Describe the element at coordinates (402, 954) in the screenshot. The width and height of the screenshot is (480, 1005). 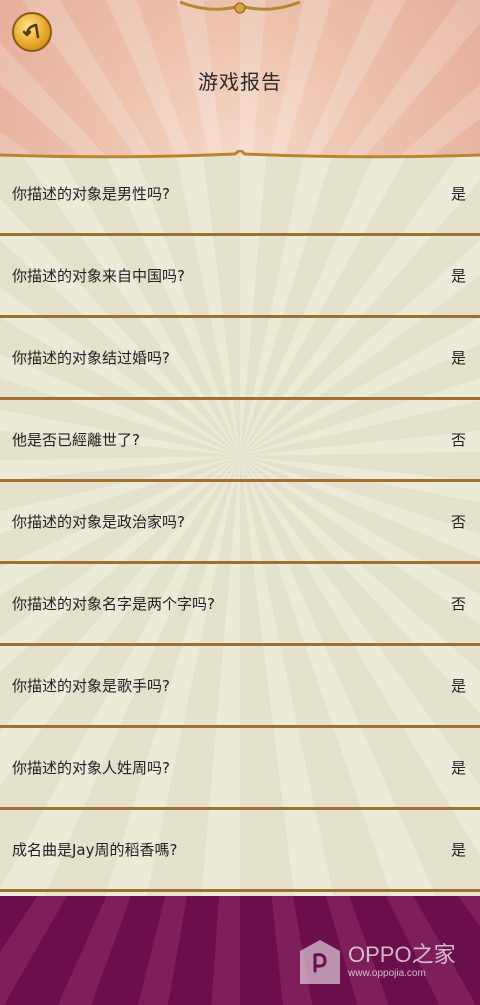
I see `watermark-brand: OPPO之家` at that location.